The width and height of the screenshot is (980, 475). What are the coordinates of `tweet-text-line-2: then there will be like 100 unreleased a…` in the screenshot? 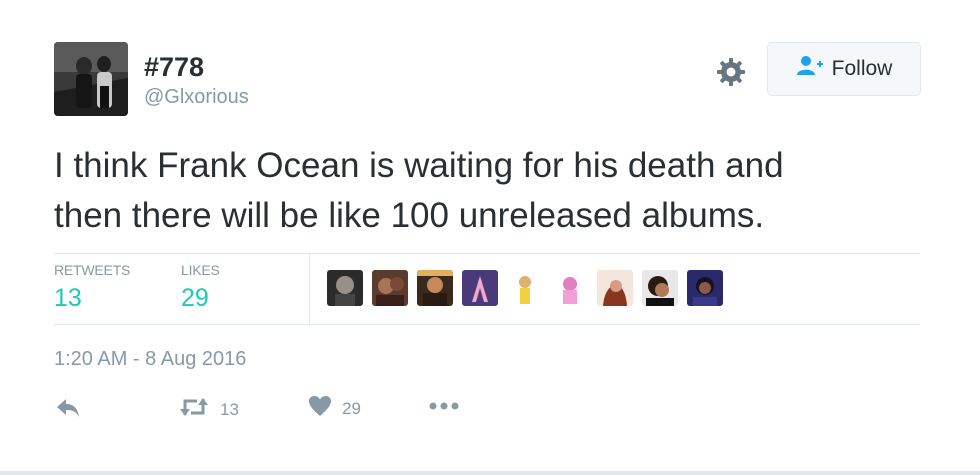 It's located at (409, 215).